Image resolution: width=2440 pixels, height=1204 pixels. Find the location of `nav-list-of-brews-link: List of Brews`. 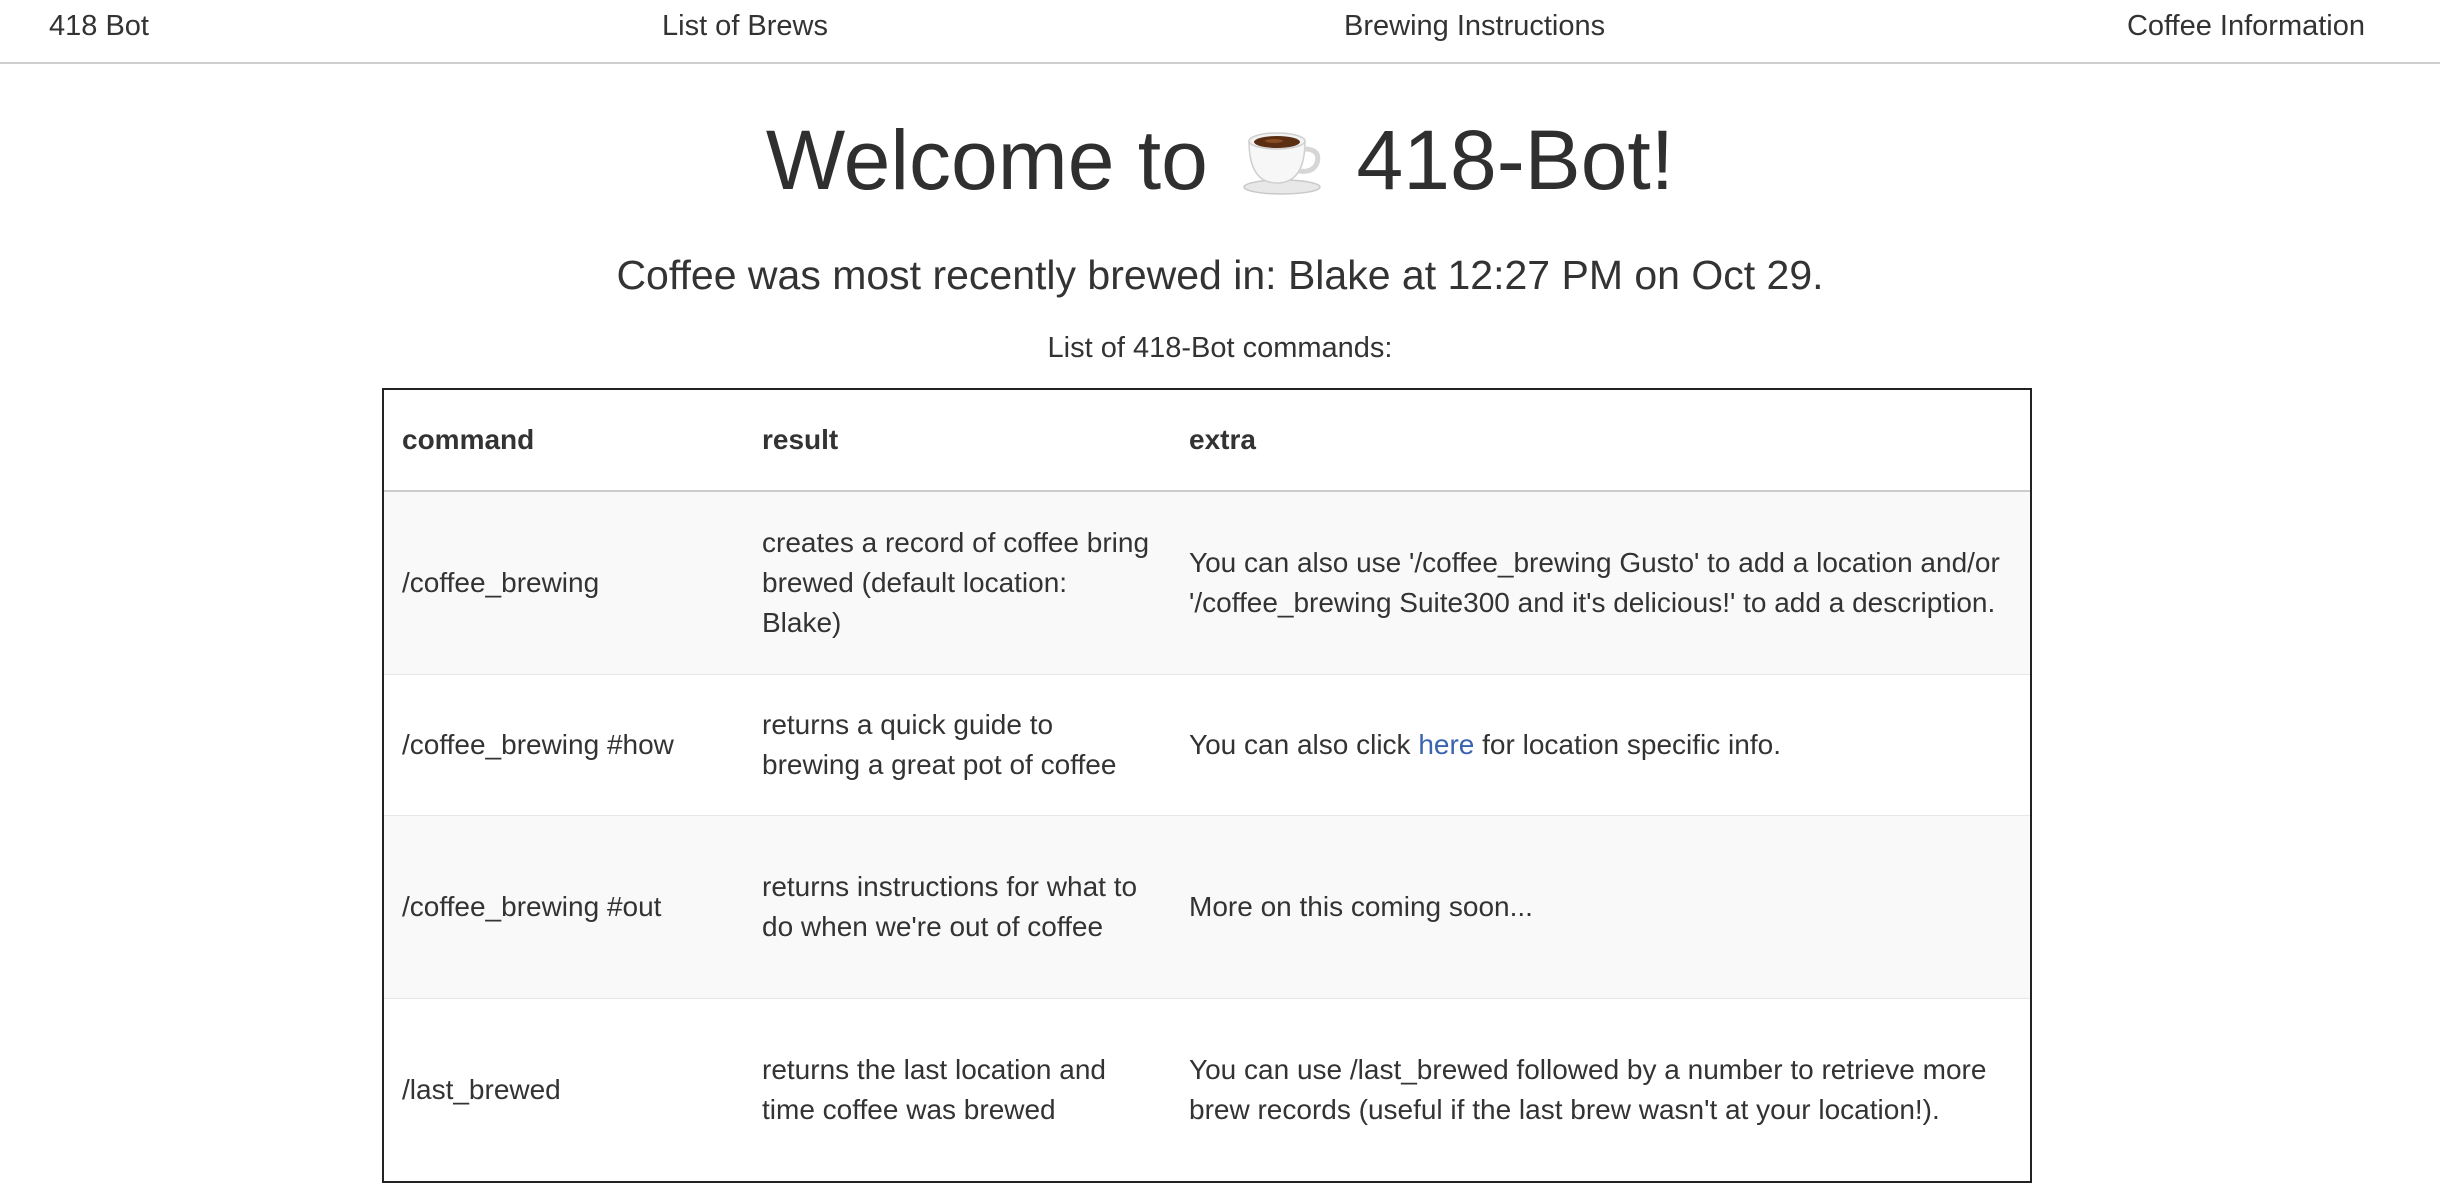

nav-list-of-brews-link: List of Brews is located at coordinates (745, 26).